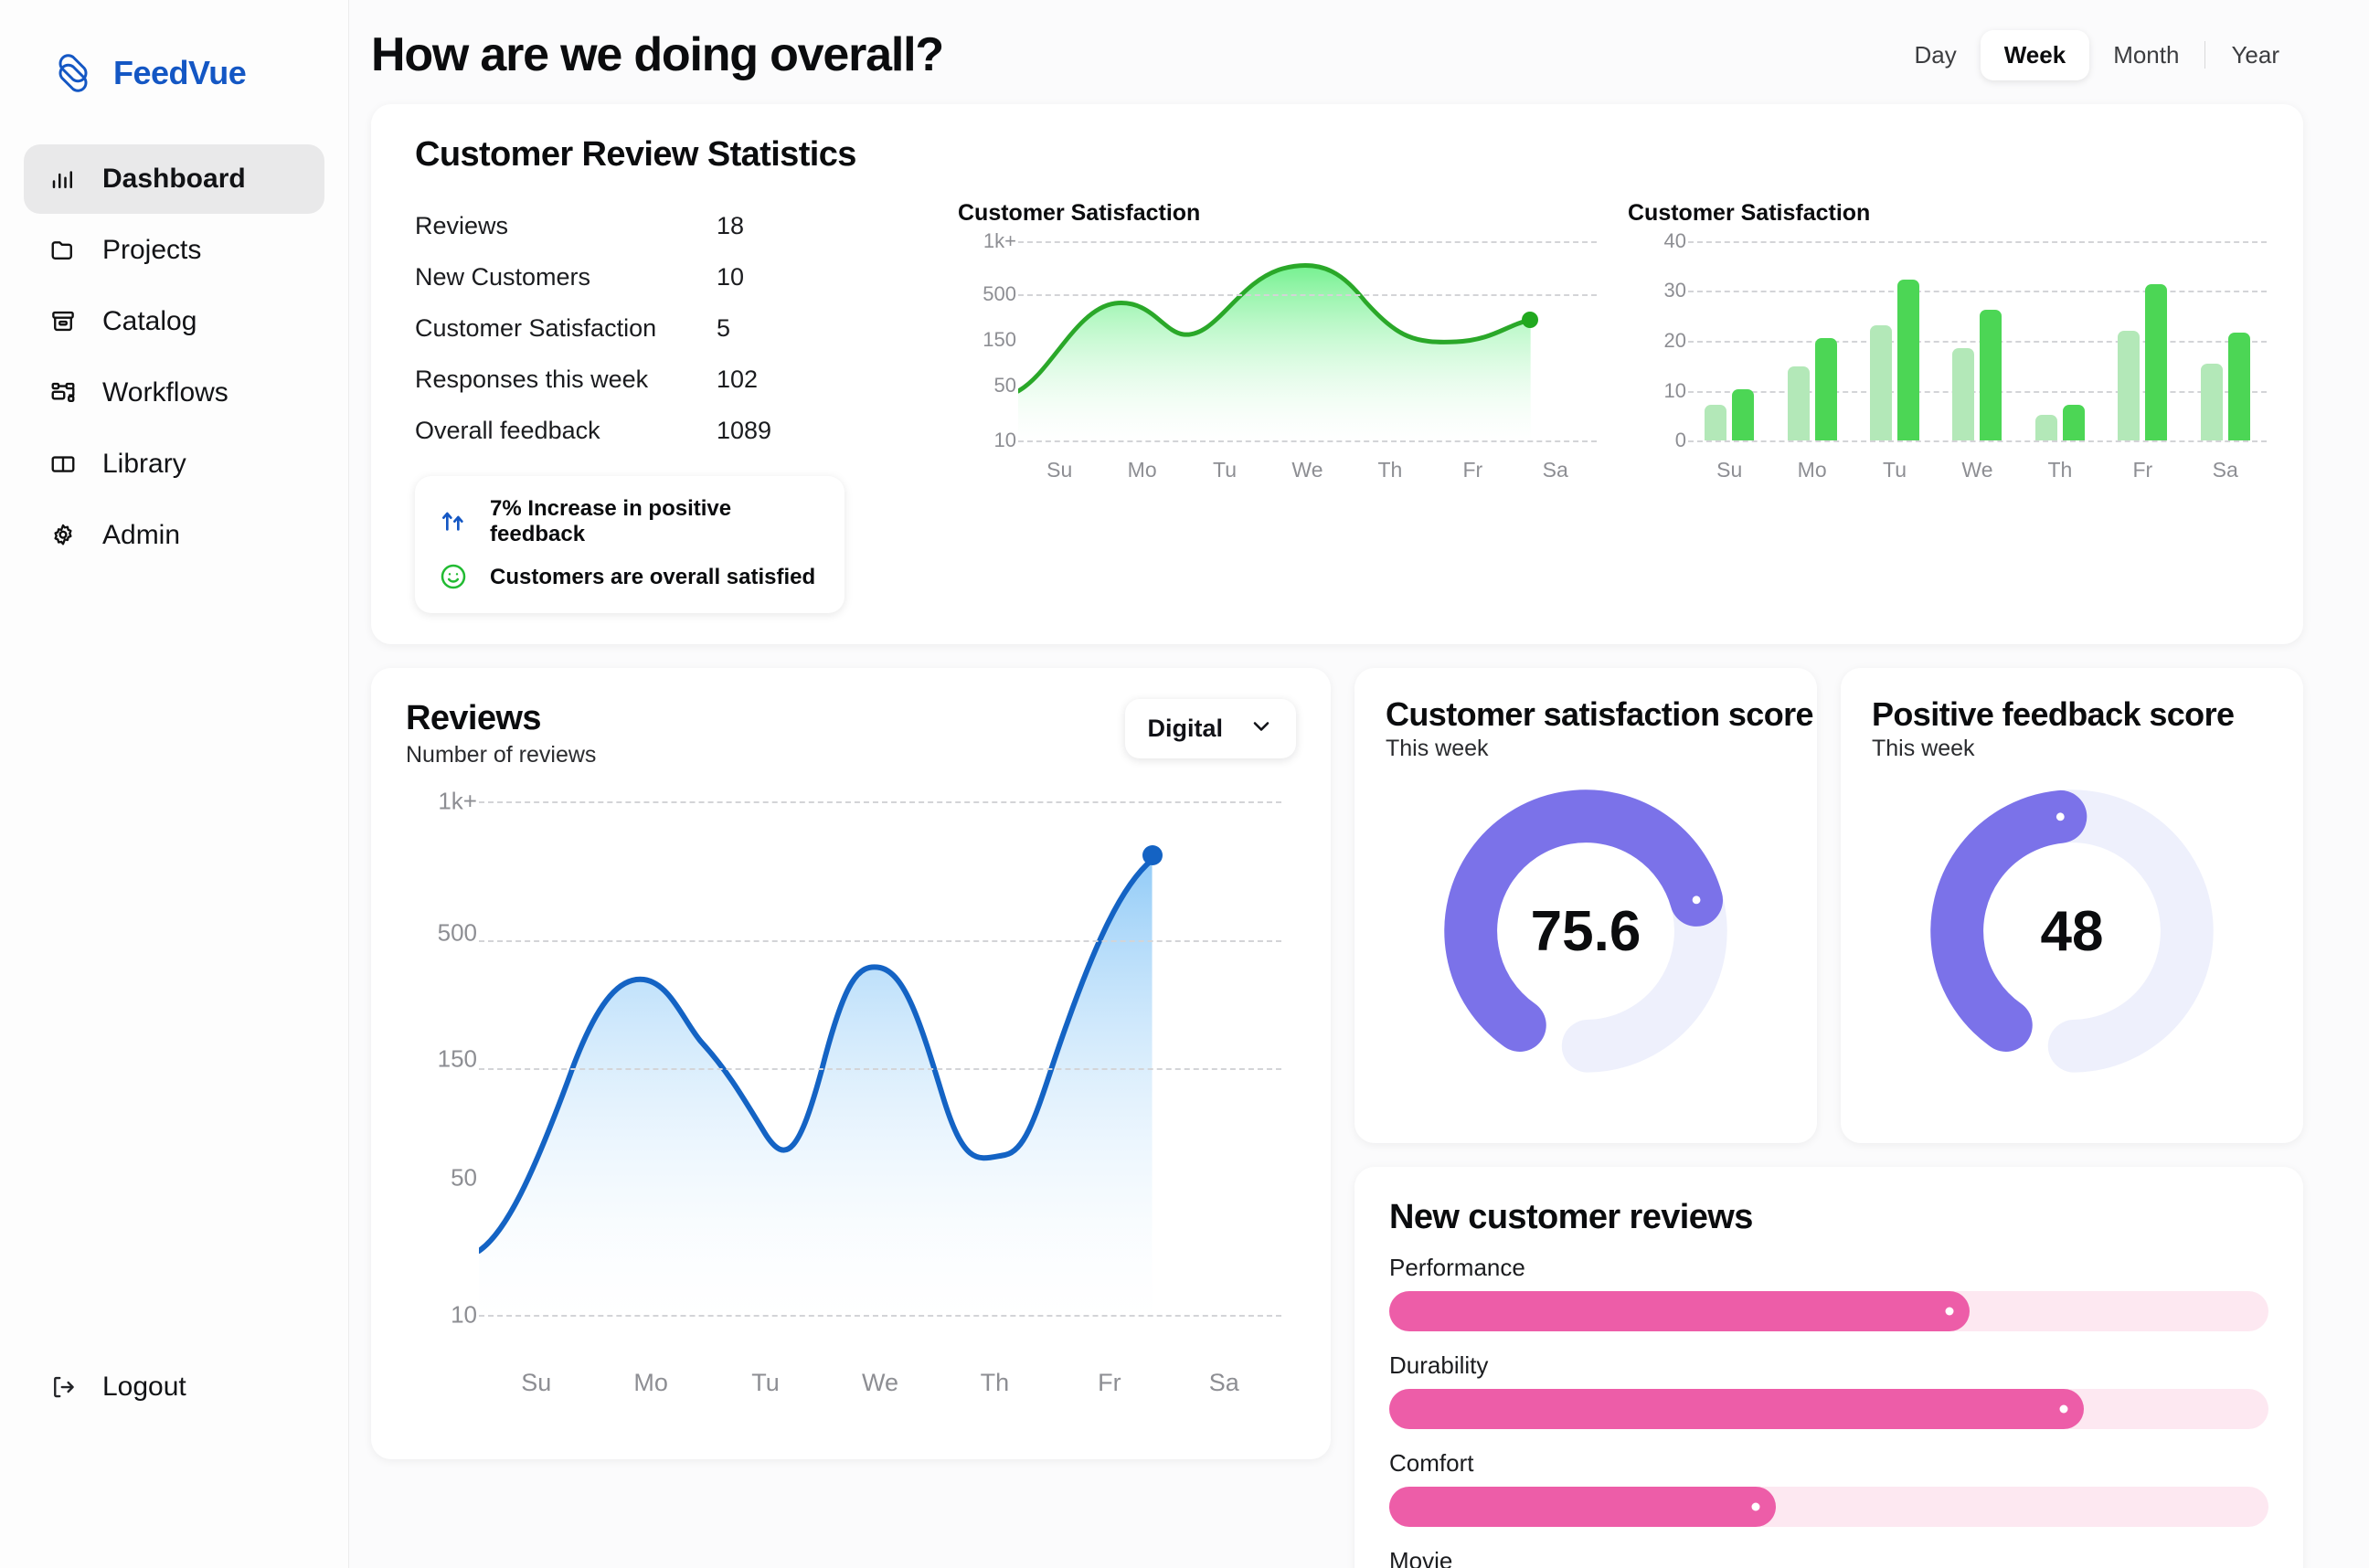 Image resolution: width=2369 pixels, height=1568 pixels. What do you see at coordinates (1660, 340) in the screenshot?
I see `y-axis-labels: 40 30 20 10 0` at bounding box center [1660, 340].